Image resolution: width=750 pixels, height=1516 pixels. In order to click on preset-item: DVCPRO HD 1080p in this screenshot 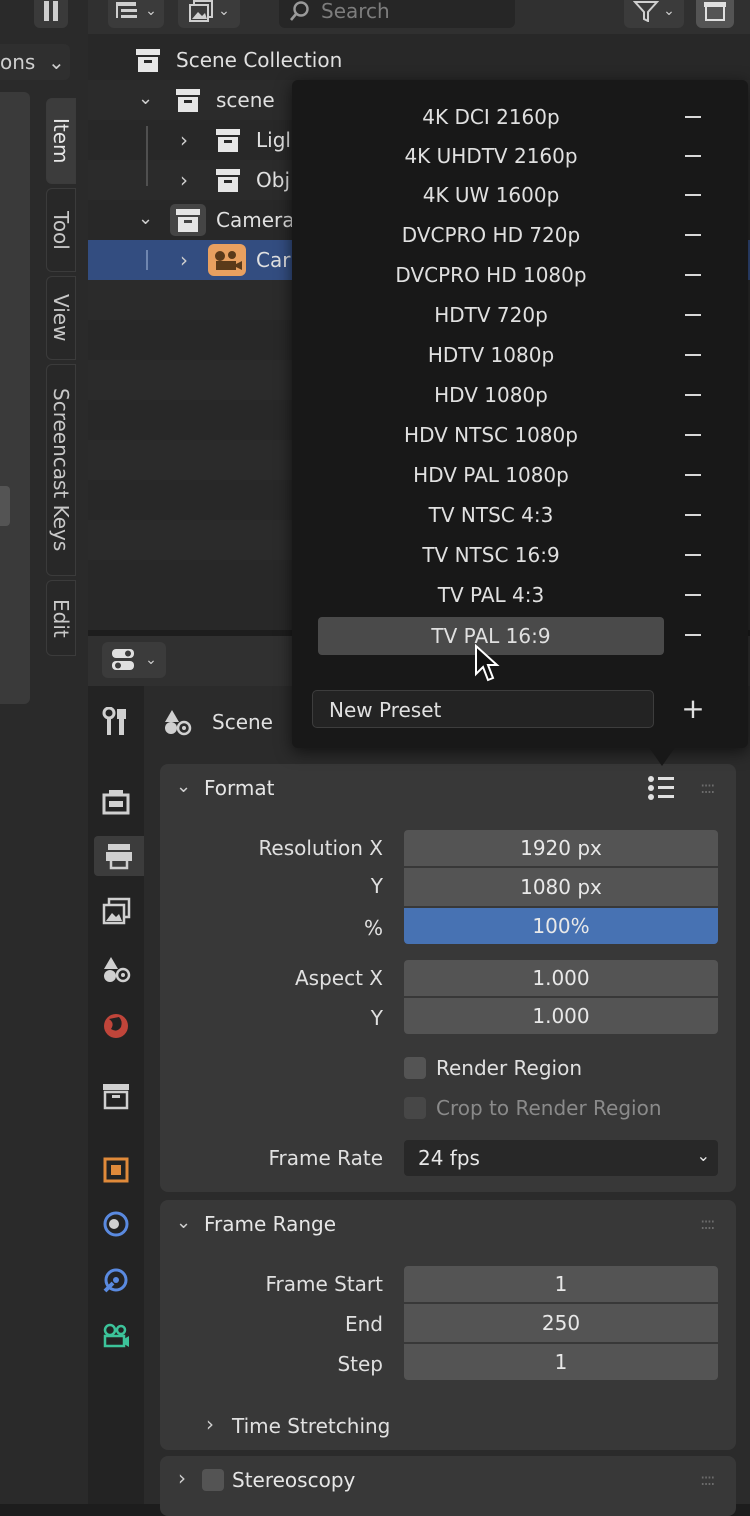, I will do `click(491, 275)`.